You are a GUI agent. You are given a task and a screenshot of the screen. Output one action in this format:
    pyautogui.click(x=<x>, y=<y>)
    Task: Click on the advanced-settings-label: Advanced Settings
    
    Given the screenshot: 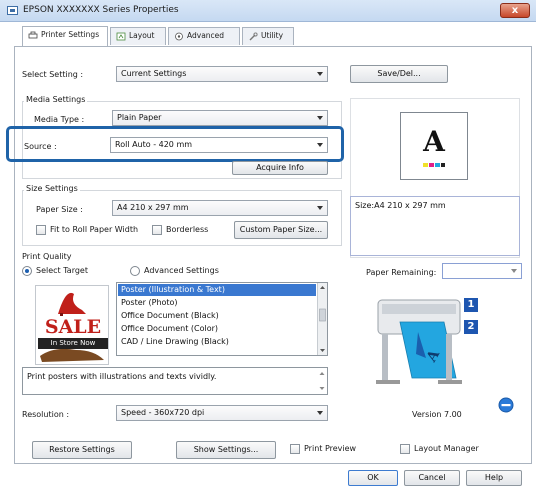 What is the action you would take?
    pyautogui.click(x=181, y=270)
    